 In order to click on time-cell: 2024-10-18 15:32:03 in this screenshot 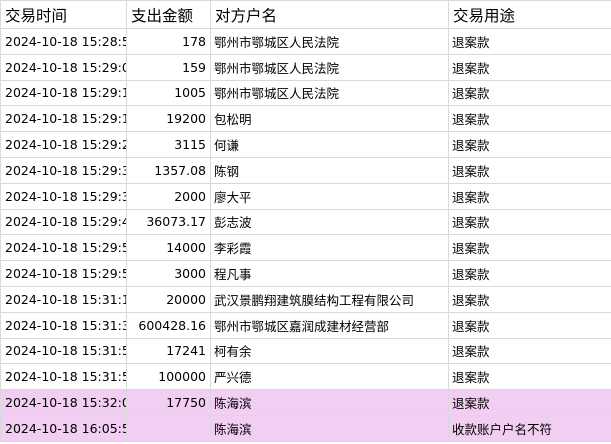, I will do `click(63, 402)`.